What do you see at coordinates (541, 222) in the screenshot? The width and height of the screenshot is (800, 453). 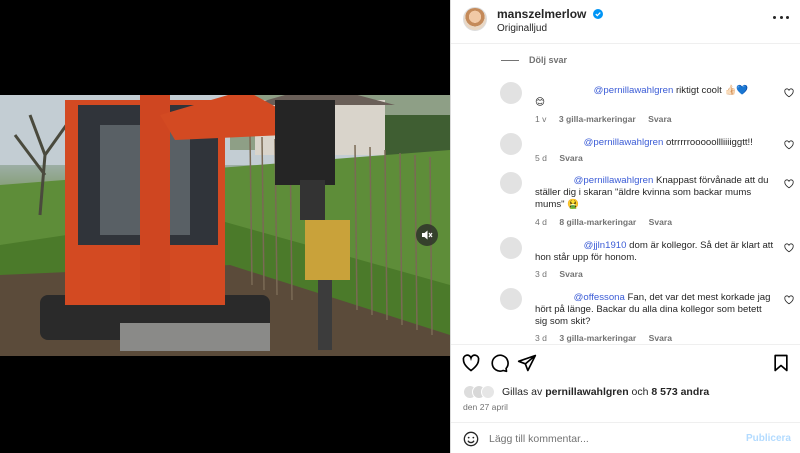 I see `comment-age: 4 d` at bounding box center [541, 222].